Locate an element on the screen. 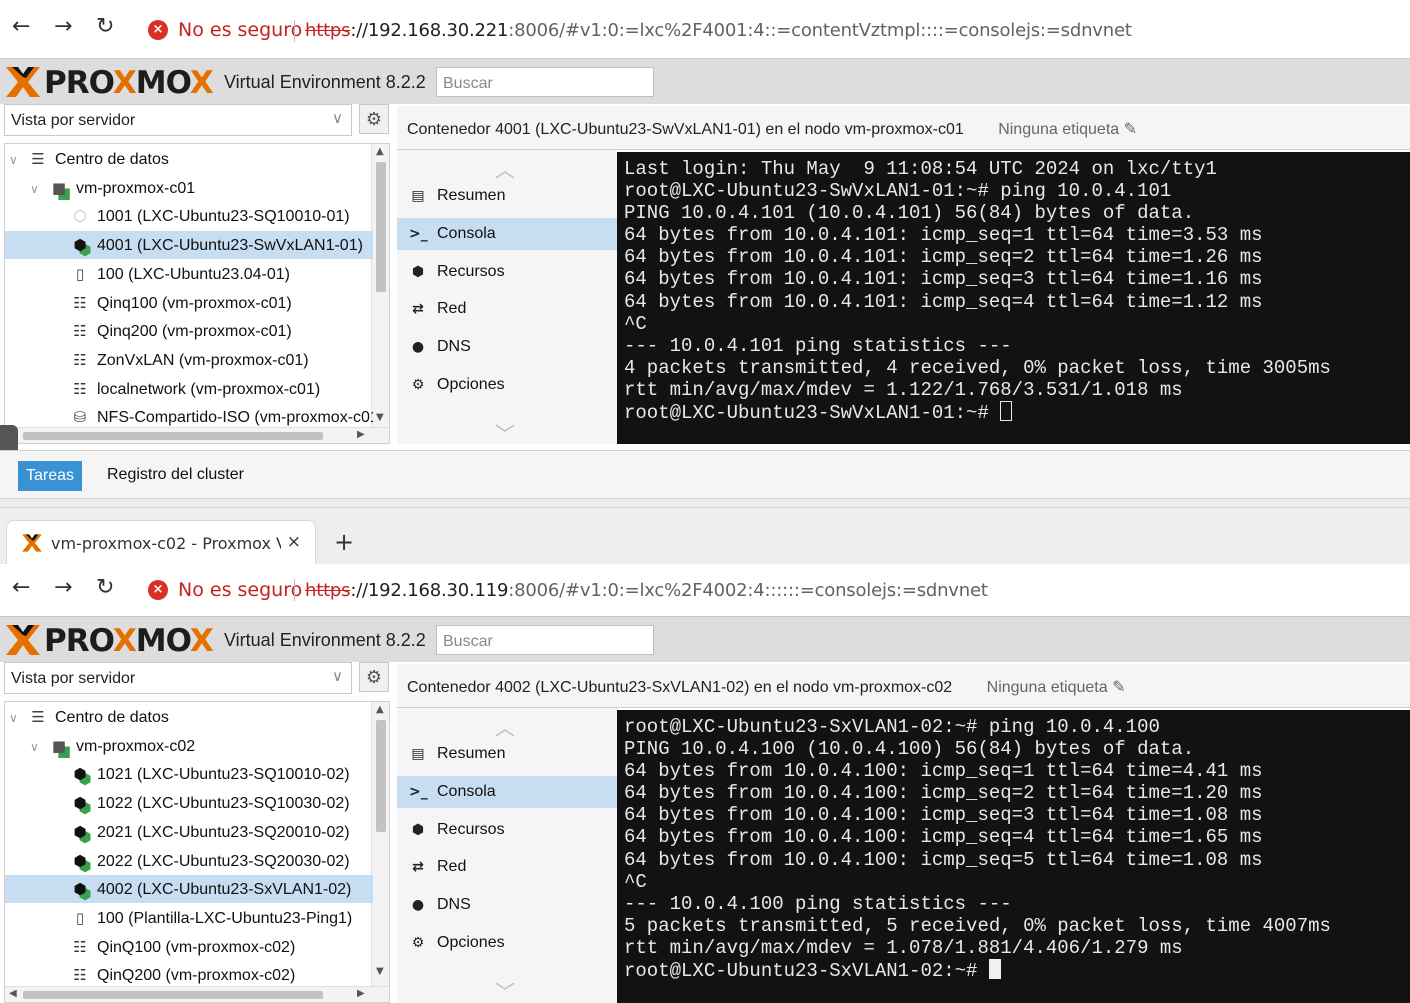 The image size is (1410, 1003). tree-item: ▯ 100 (Plantilla-LXC-Ubuntu23-Ping1) is located at coordinates (189, 918).